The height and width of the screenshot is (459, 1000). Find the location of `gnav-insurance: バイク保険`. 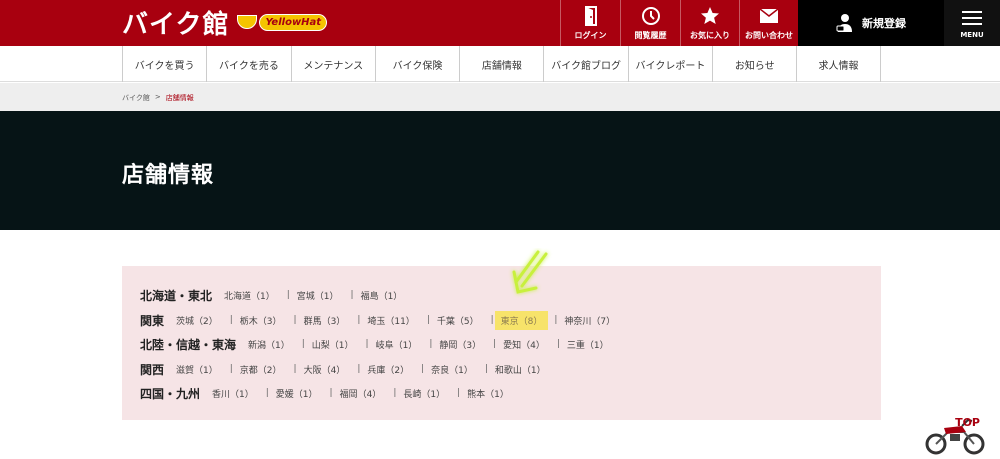

gnav-insurance: バイク保険 is located at coordinates (416, 64).